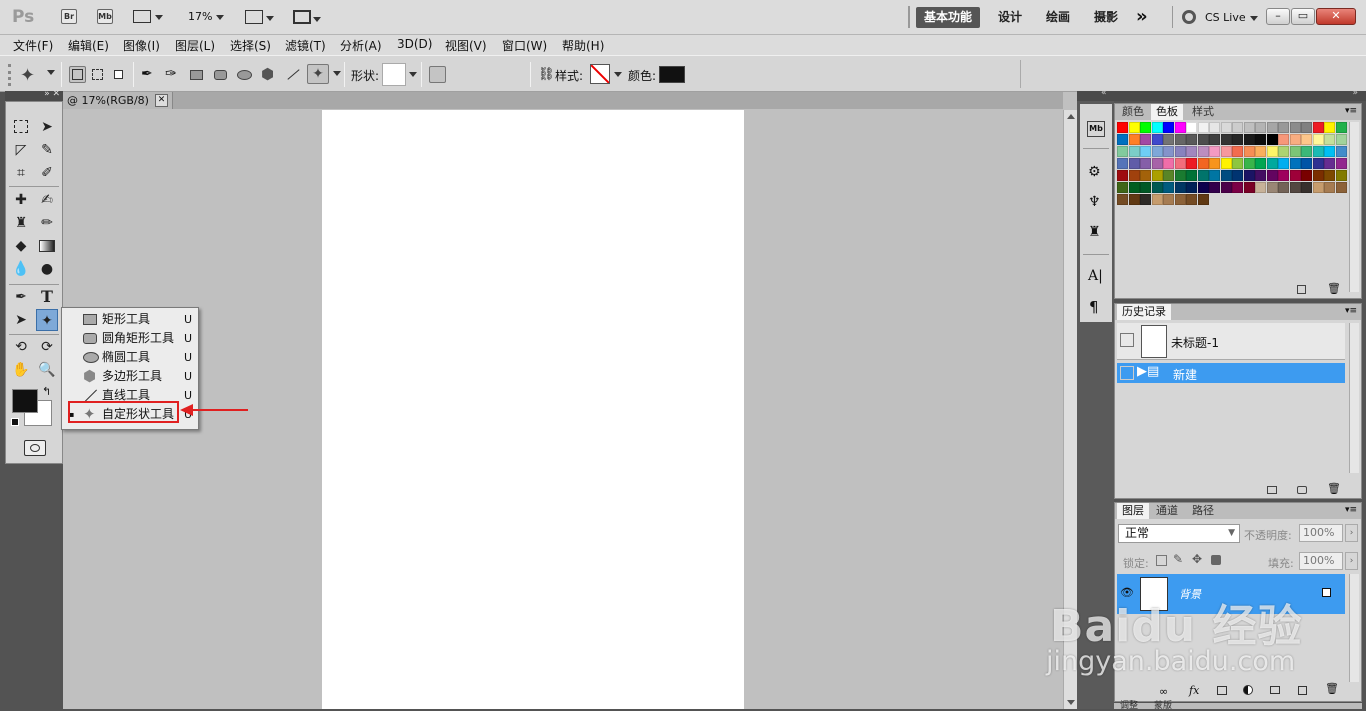  I want to click on menu-image: 图像(I), so click(141, 45).